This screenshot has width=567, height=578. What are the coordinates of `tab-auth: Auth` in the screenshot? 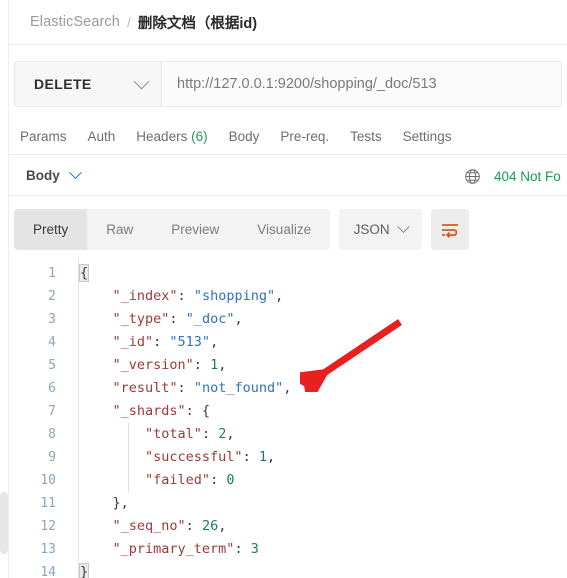 It's located at (102, 136).